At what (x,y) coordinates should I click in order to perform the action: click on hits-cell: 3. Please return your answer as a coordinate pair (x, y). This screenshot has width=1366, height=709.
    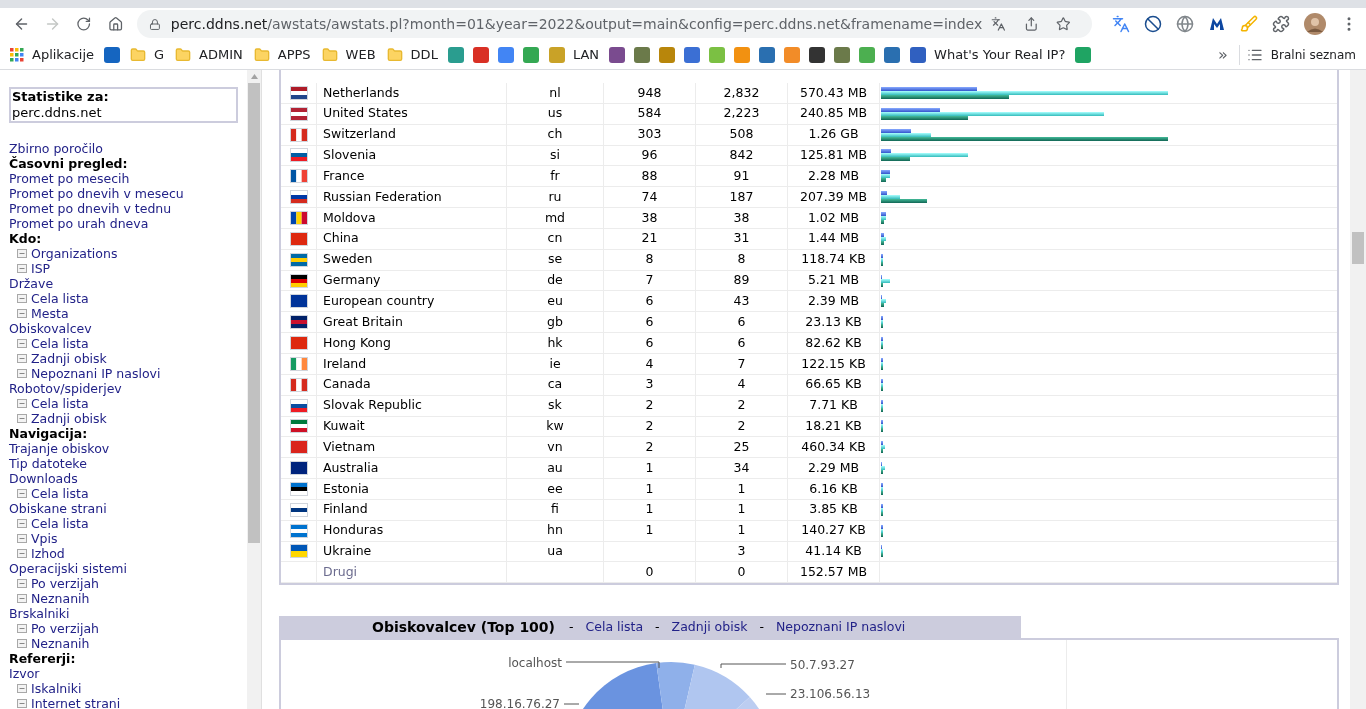
    Looking at the image, I should click on (742, 552).